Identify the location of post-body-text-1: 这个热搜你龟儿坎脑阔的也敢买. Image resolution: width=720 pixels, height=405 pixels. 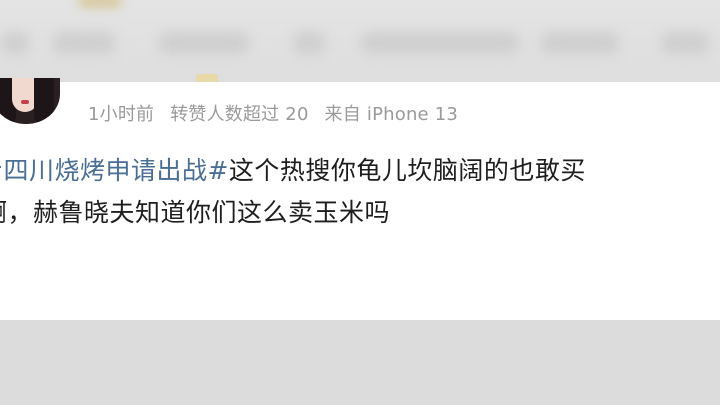
(407, 170).